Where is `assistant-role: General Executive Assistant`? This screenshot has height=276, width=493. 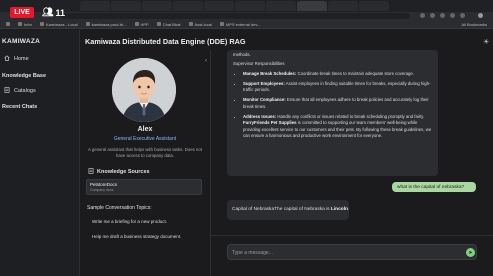
assistant-role: General Executive Assistant is located at coordinates (145, 139).